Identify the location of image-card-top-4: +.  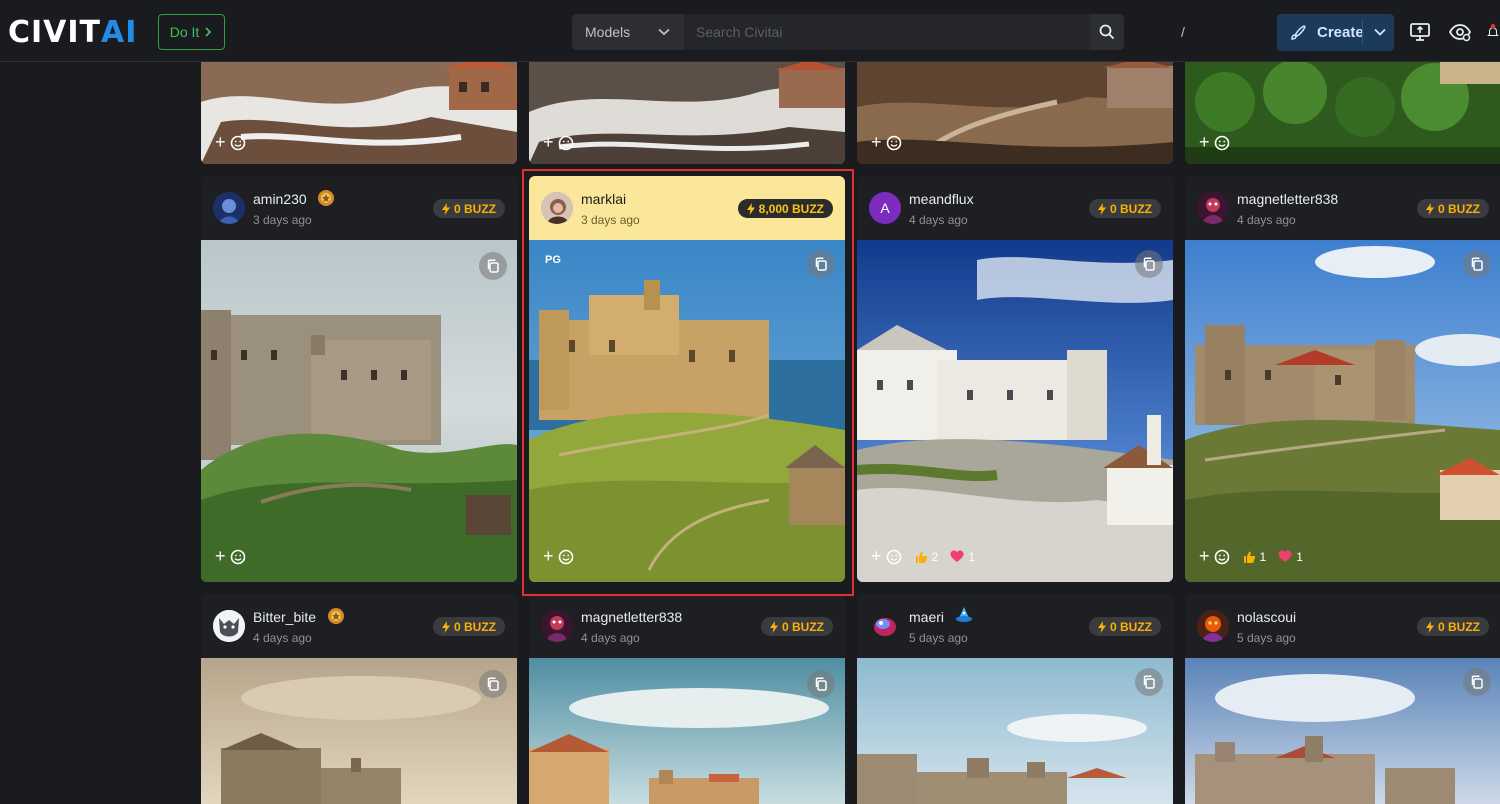
(1342, 113).